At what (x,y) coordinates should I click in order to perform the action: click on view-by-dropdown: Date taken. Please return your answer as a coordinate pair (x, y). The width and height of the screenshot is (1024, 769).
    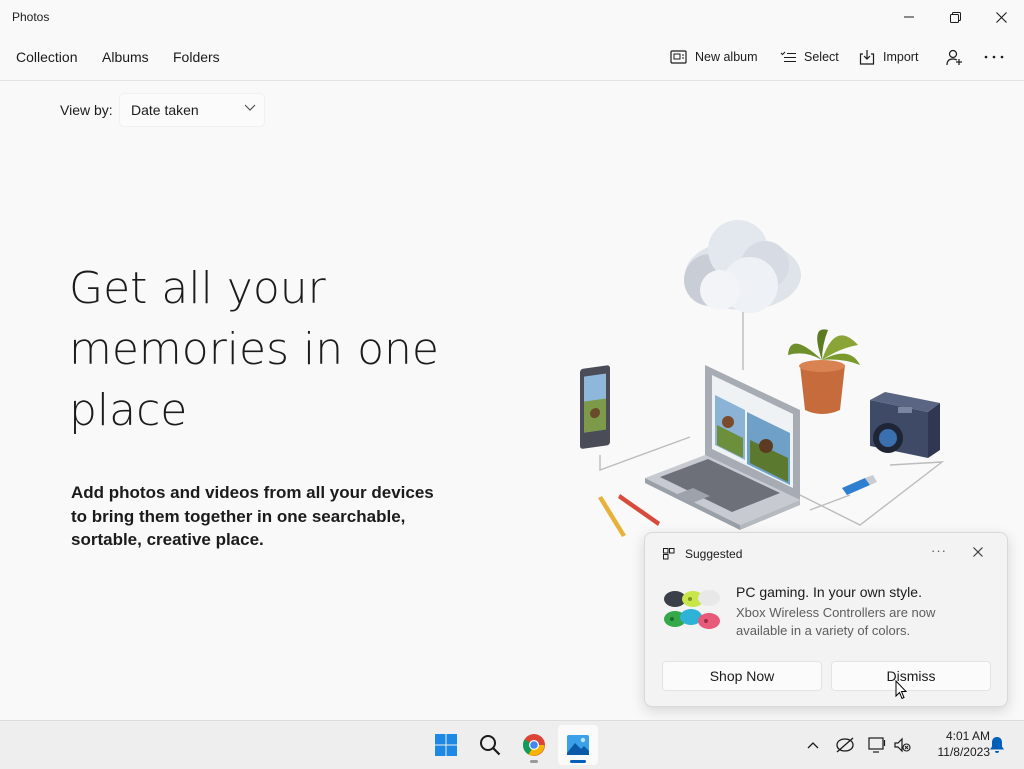
    Looking at the image, I should click on (192, 110).